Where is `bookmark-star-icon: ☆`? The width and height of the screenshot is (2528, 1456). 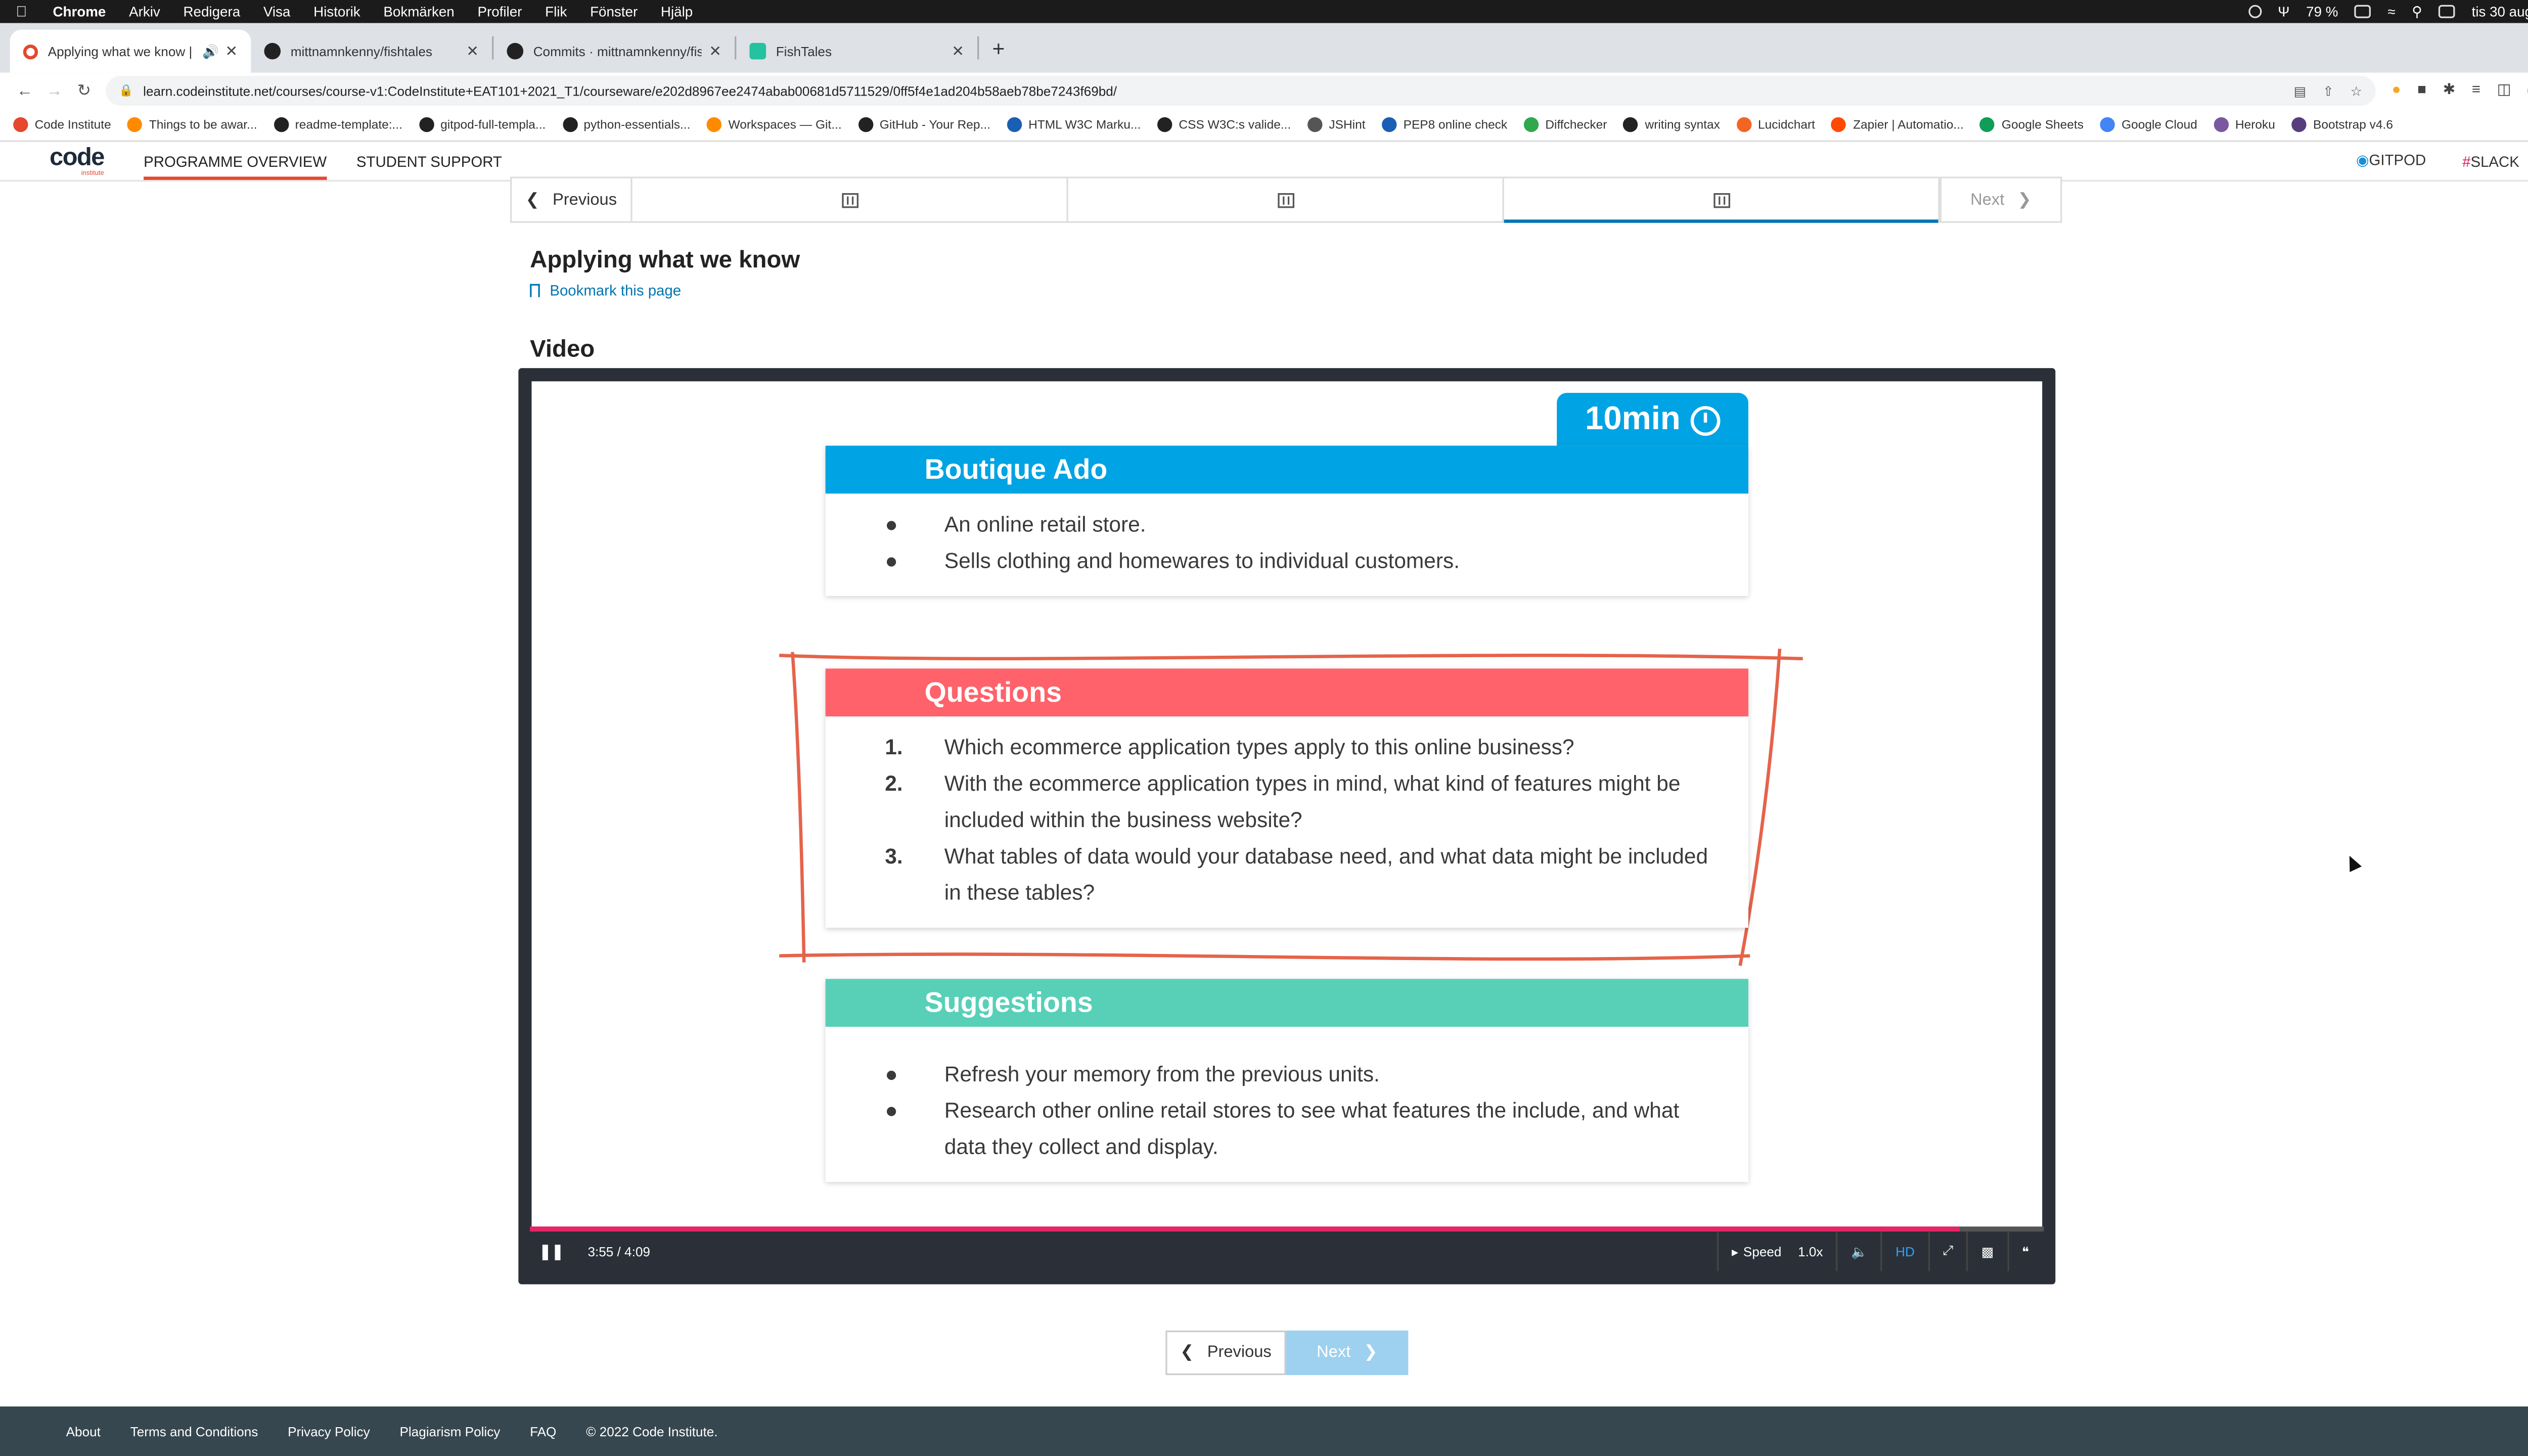
bookmark-star-icon: ☆ is located at coordinates (2357, 90).